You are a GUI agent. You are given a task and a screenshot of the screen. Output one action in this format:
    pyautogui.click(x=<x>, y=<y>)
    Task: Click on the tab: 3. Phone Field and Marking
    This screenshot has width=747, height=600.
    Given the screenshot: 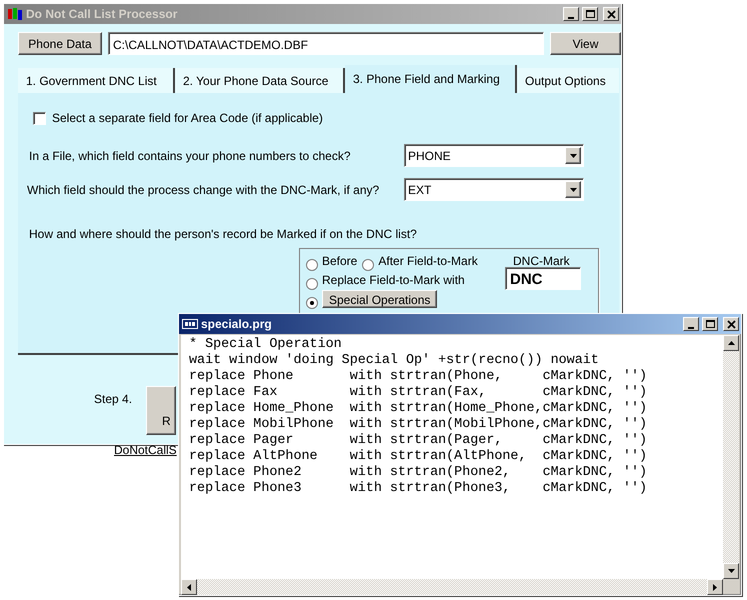 What is the action you would take?
    pyautogui.click(x=431, y=79)
    